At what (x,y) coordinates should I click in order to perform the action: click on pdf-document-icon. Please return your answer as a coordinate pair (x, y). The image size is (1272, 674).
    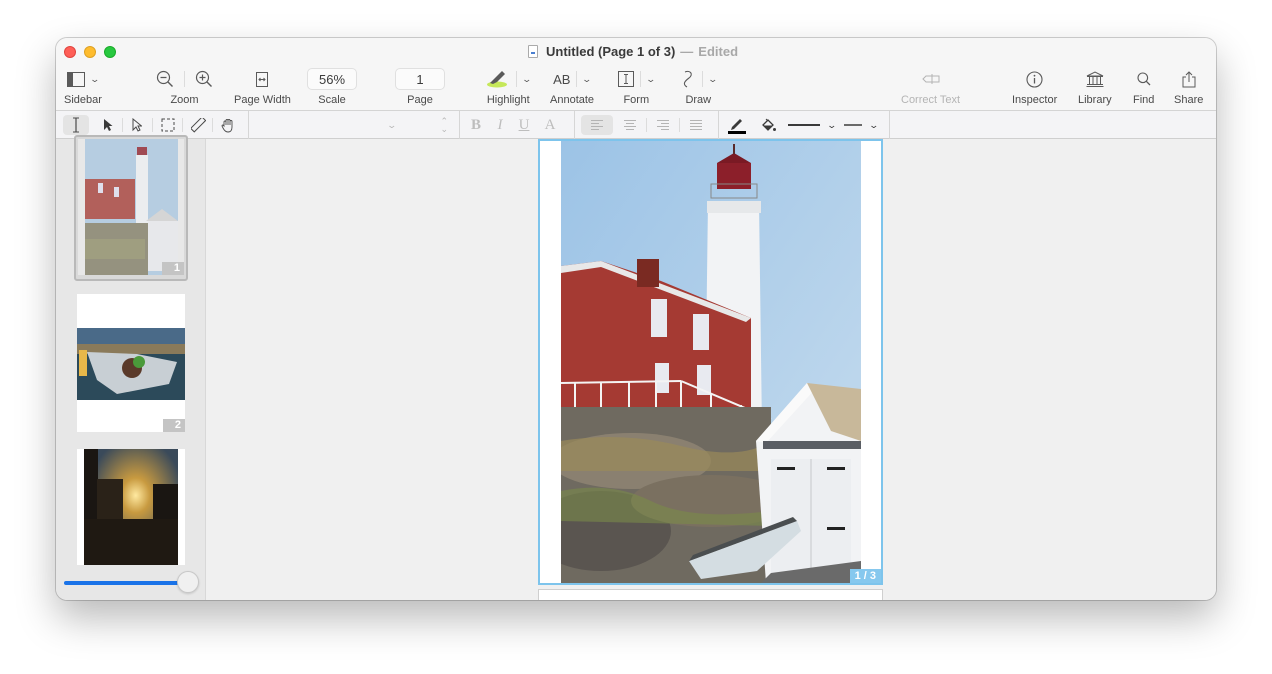
    Looking at the image, I should click on (533, 51).